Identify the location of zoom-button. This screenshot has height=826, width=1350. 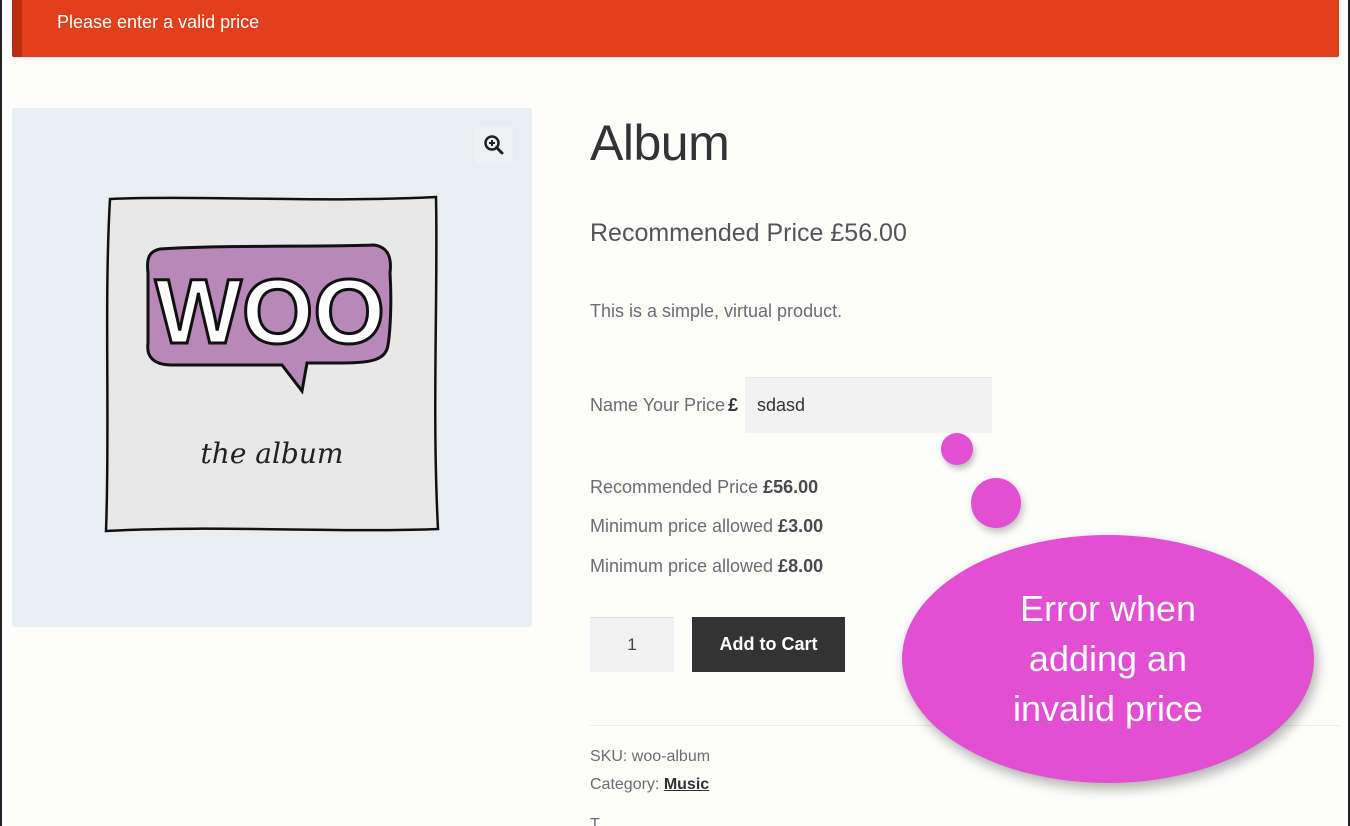
(494, 145).